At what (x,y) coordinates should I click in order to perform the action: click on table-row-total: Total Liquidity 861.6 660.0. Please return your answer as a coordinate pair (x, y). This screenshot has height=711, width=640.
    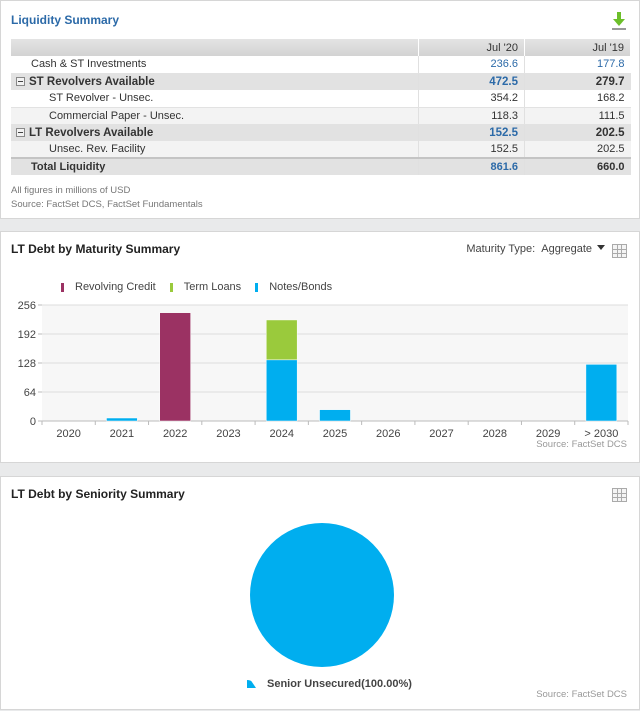
    Looking at the image, I should click on (321, 166).